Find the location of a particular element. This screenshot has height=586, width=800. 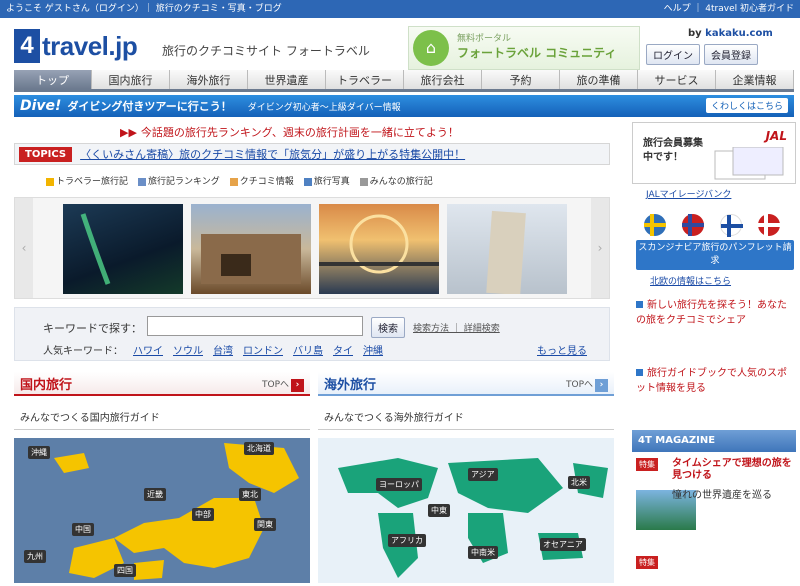

site-logo: 4 travel.jp is located at coordinates (76, 46).